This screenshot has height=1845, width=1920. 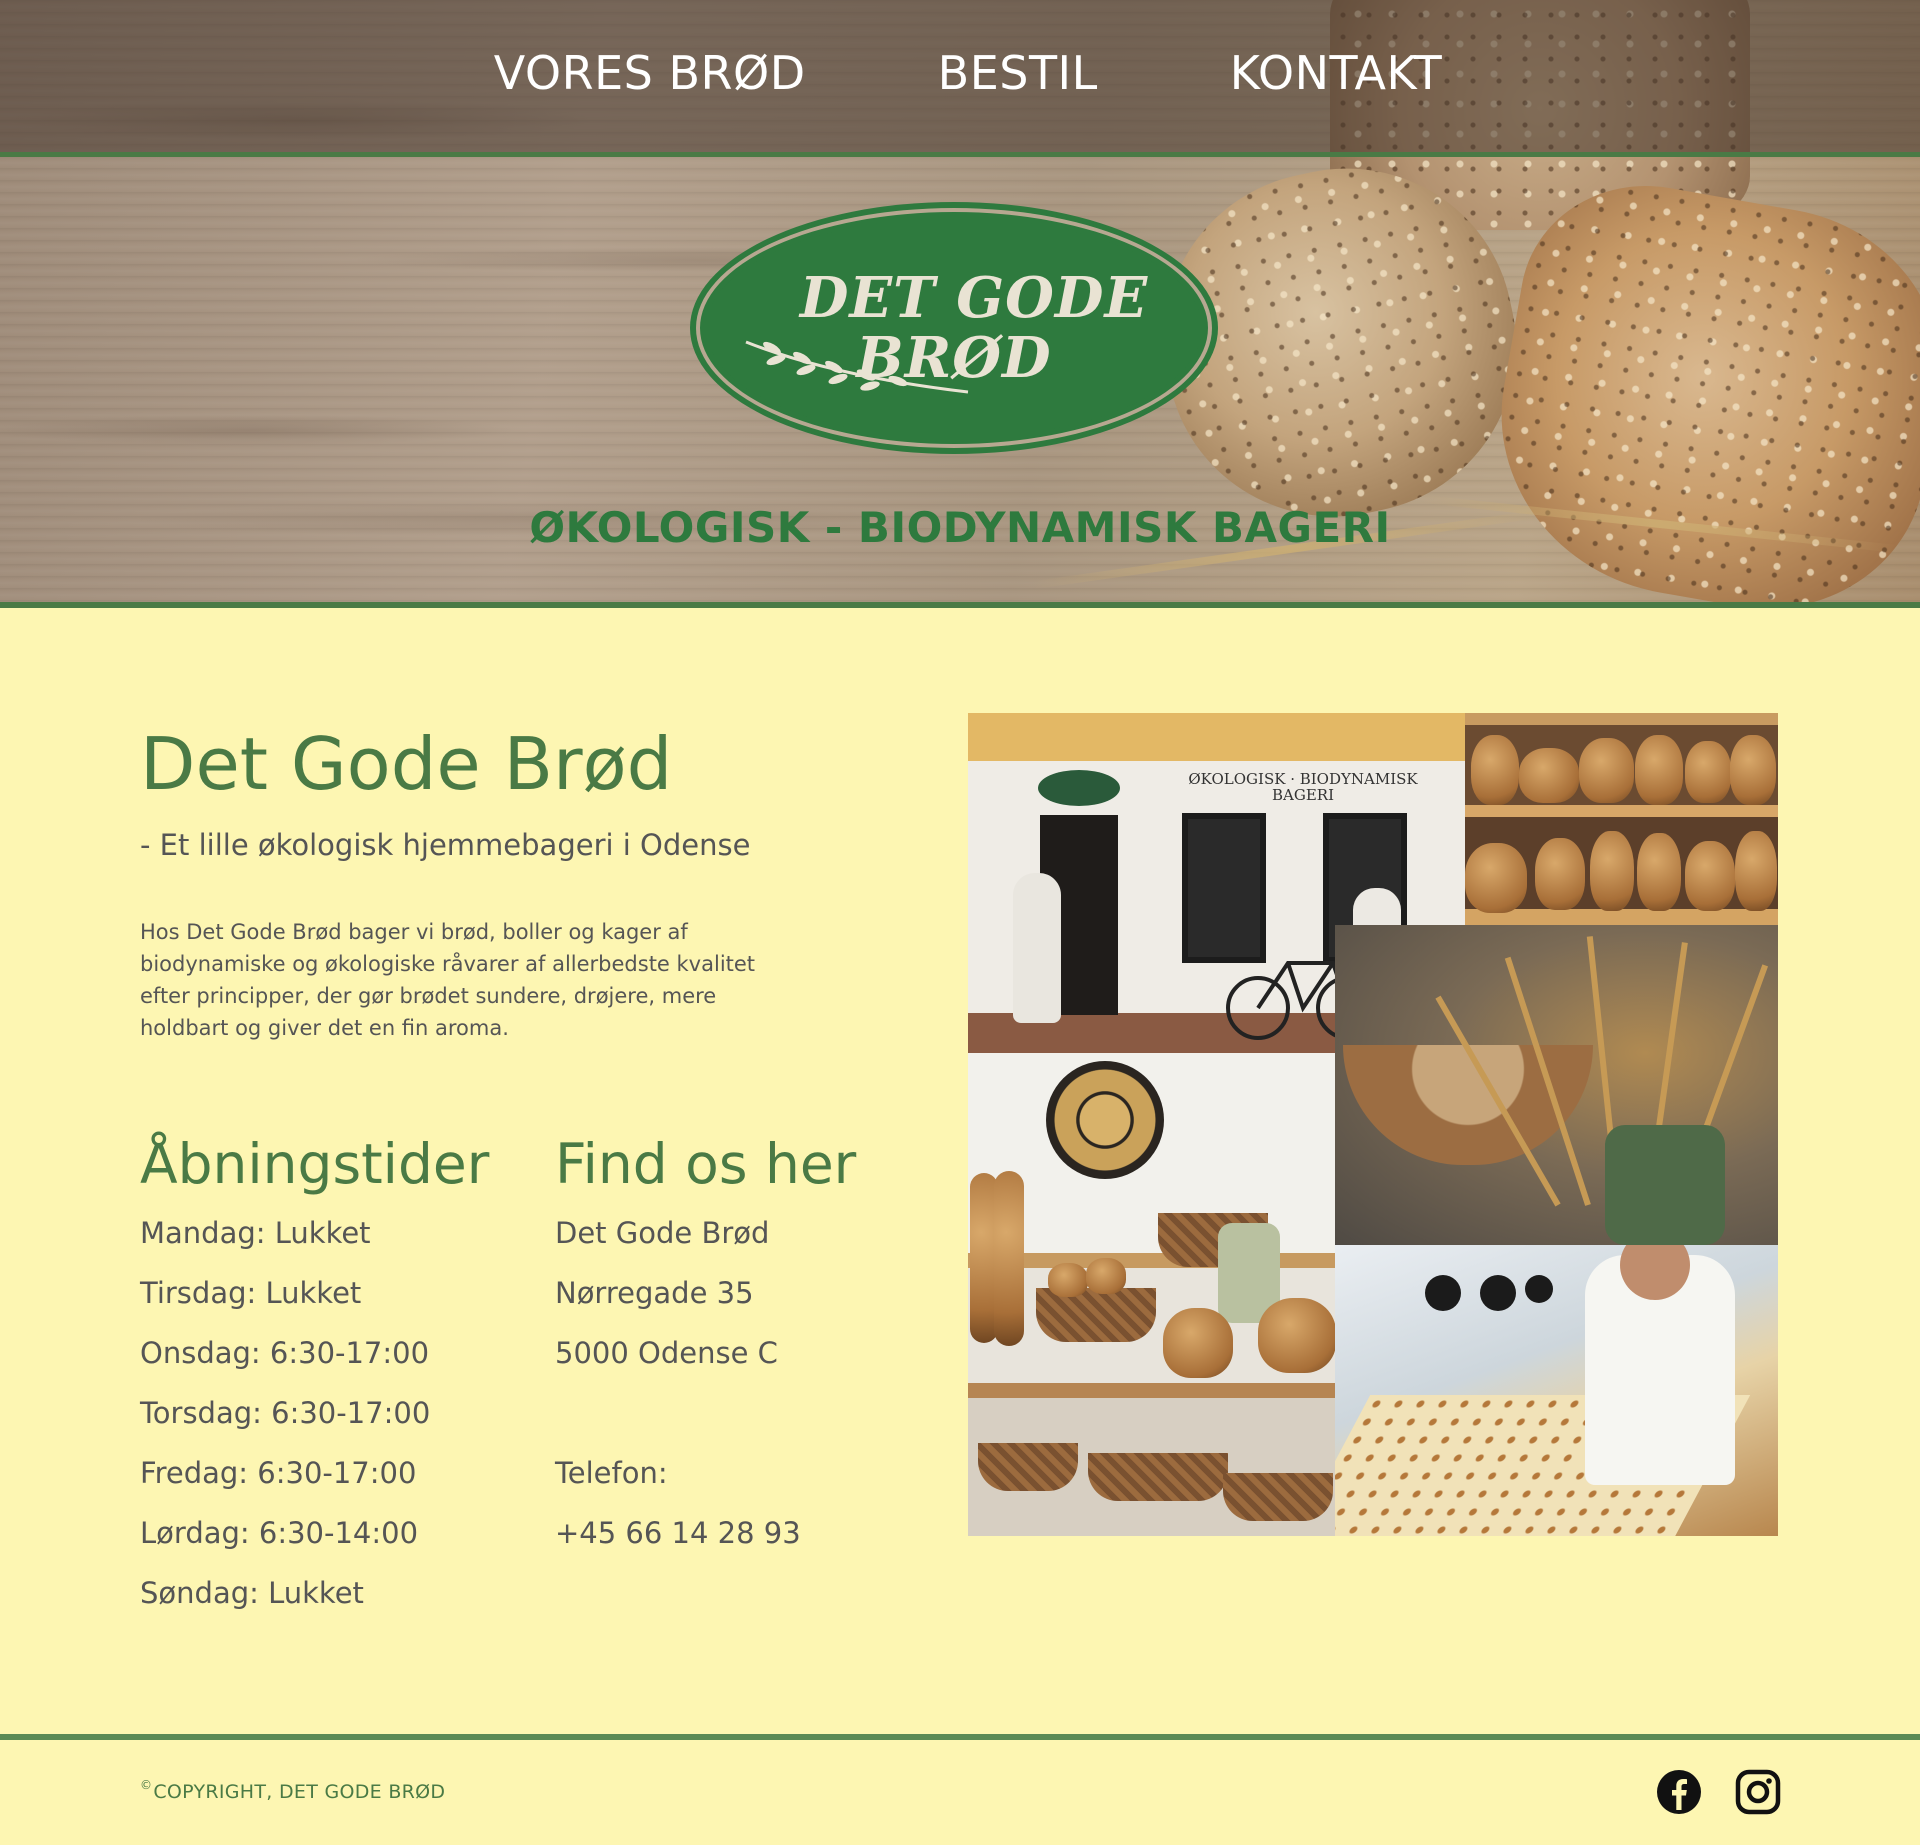 I want to click on vase, so click(x=1665, y=1185).